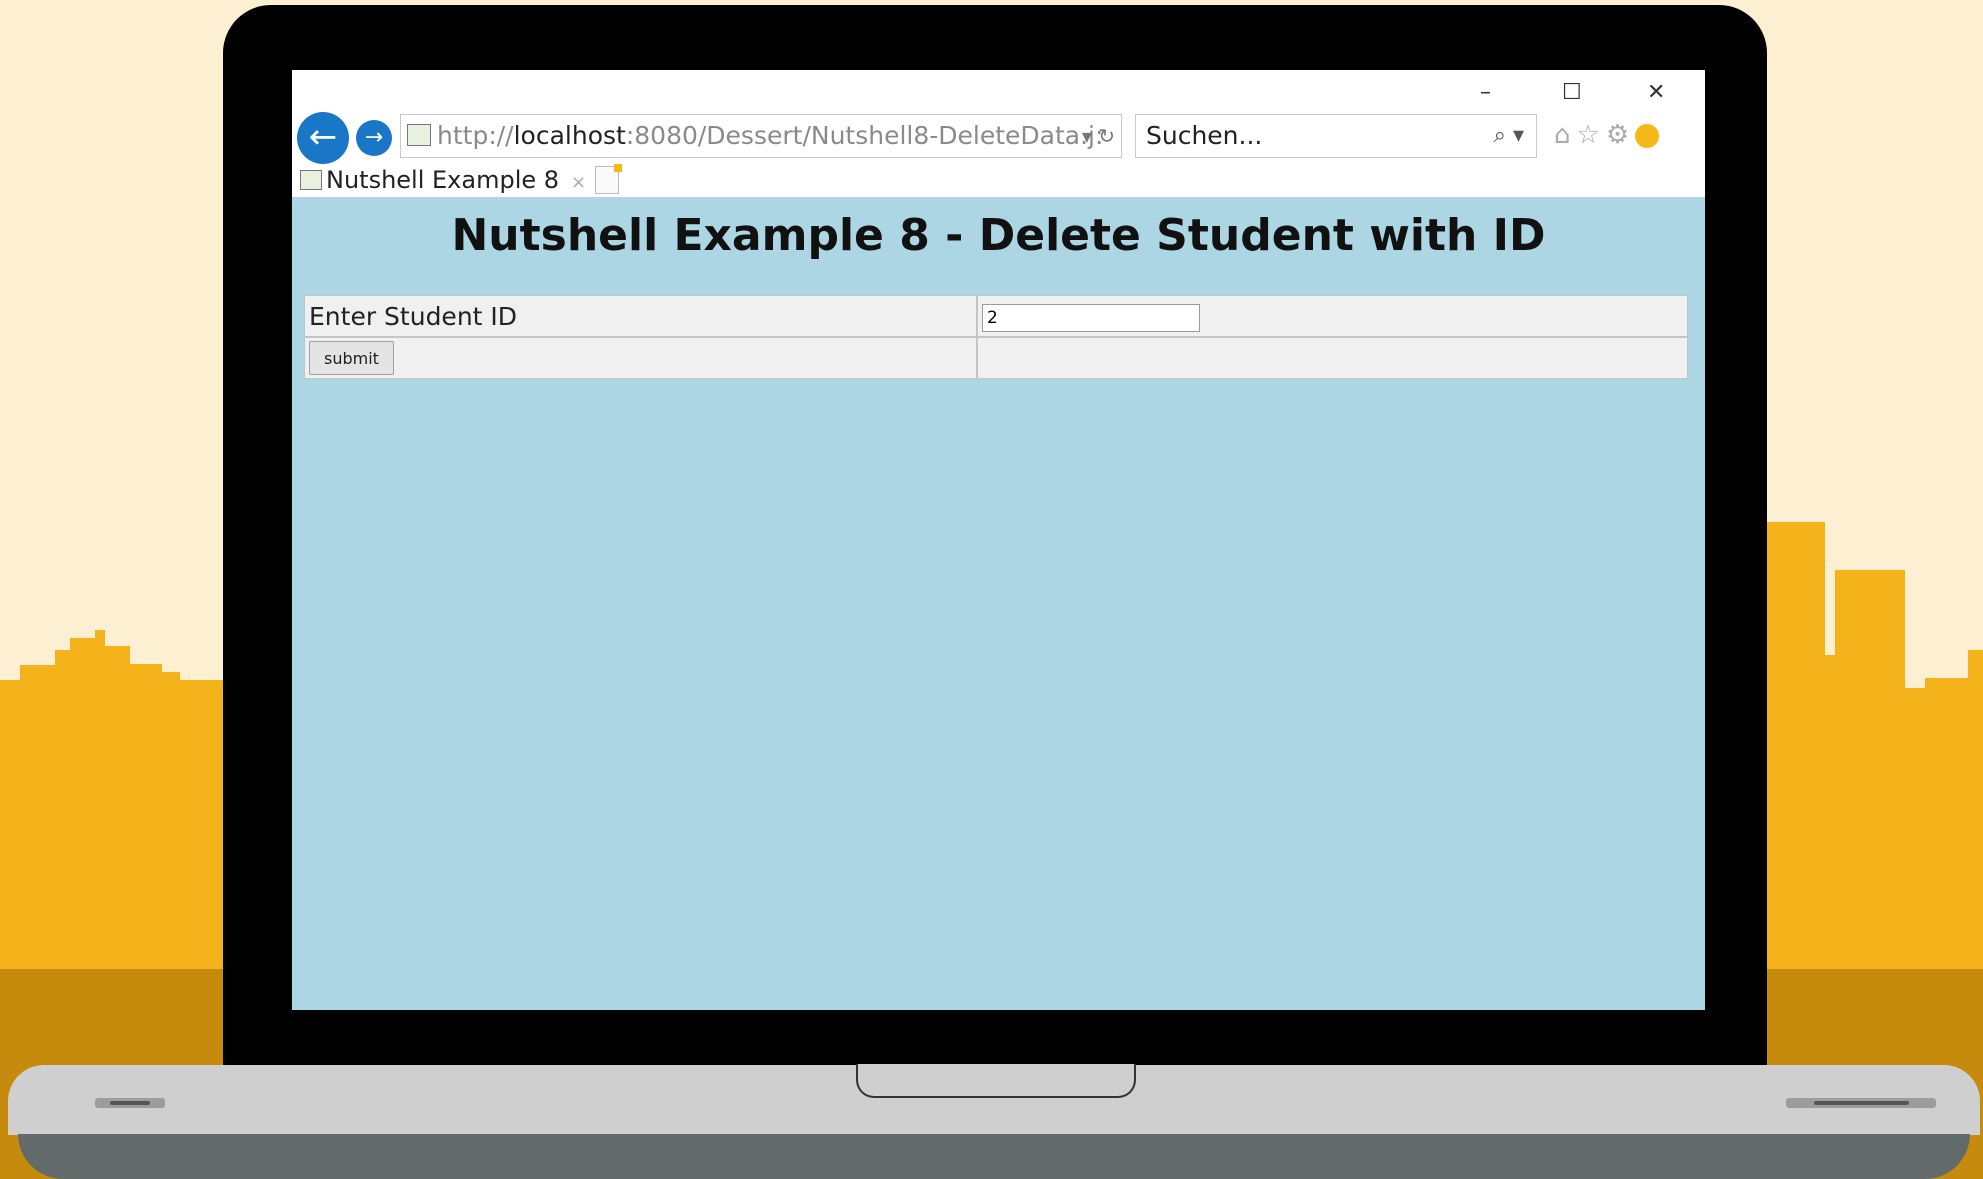 This screenshot has height=1179, width=1983. What do you see at coordinates (311, 180) in the screenshot?
I see `tab-page-icon` at bounding box center [311, 180].